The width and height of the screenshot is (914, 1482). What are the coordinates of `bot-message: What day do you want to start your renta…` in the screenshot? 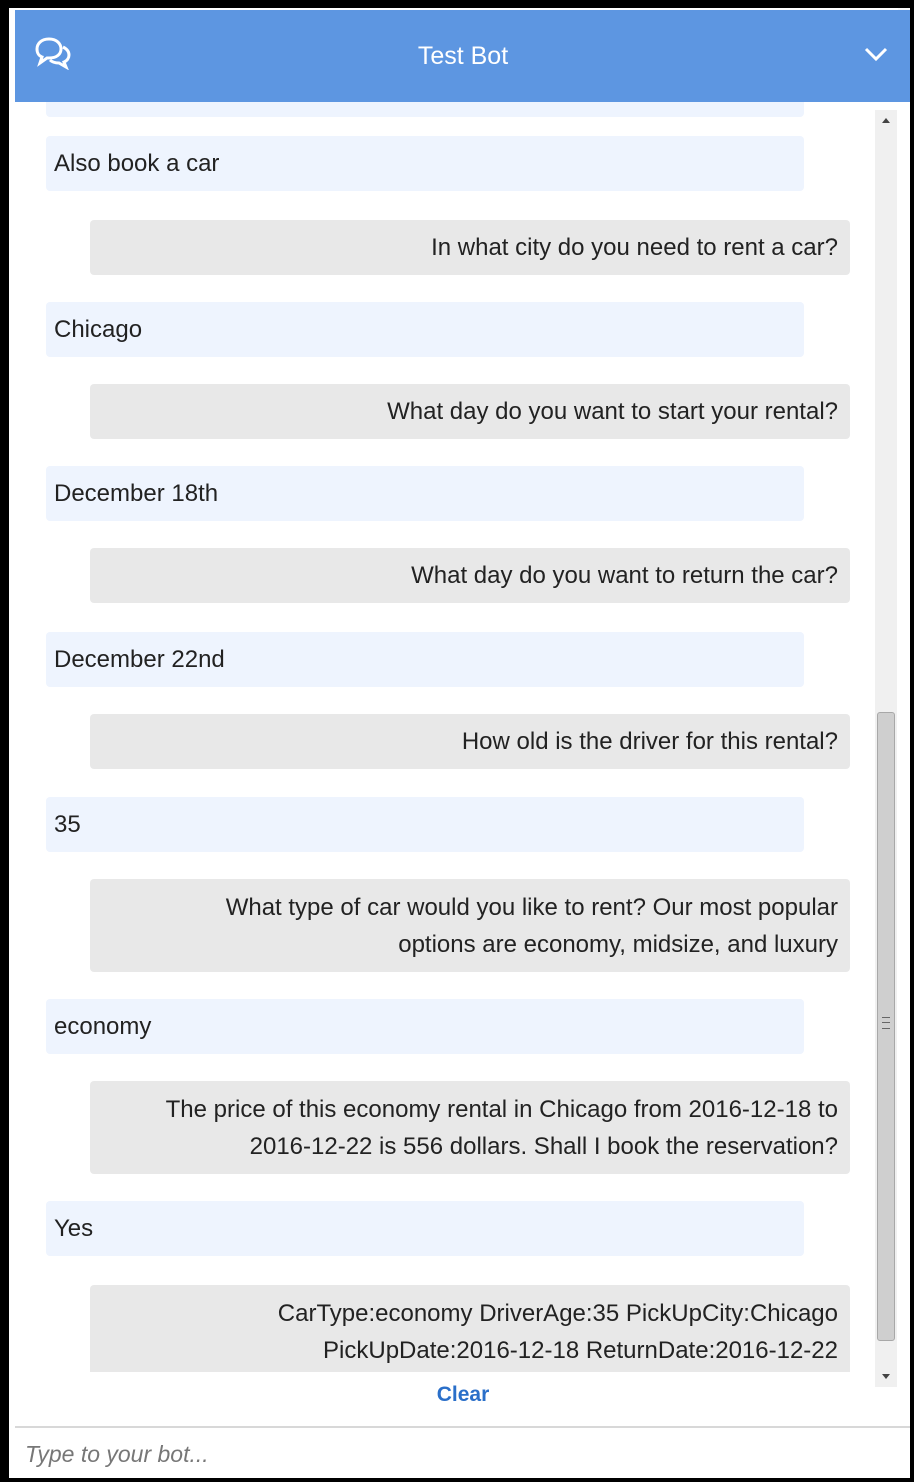 It's located at (470, 411).